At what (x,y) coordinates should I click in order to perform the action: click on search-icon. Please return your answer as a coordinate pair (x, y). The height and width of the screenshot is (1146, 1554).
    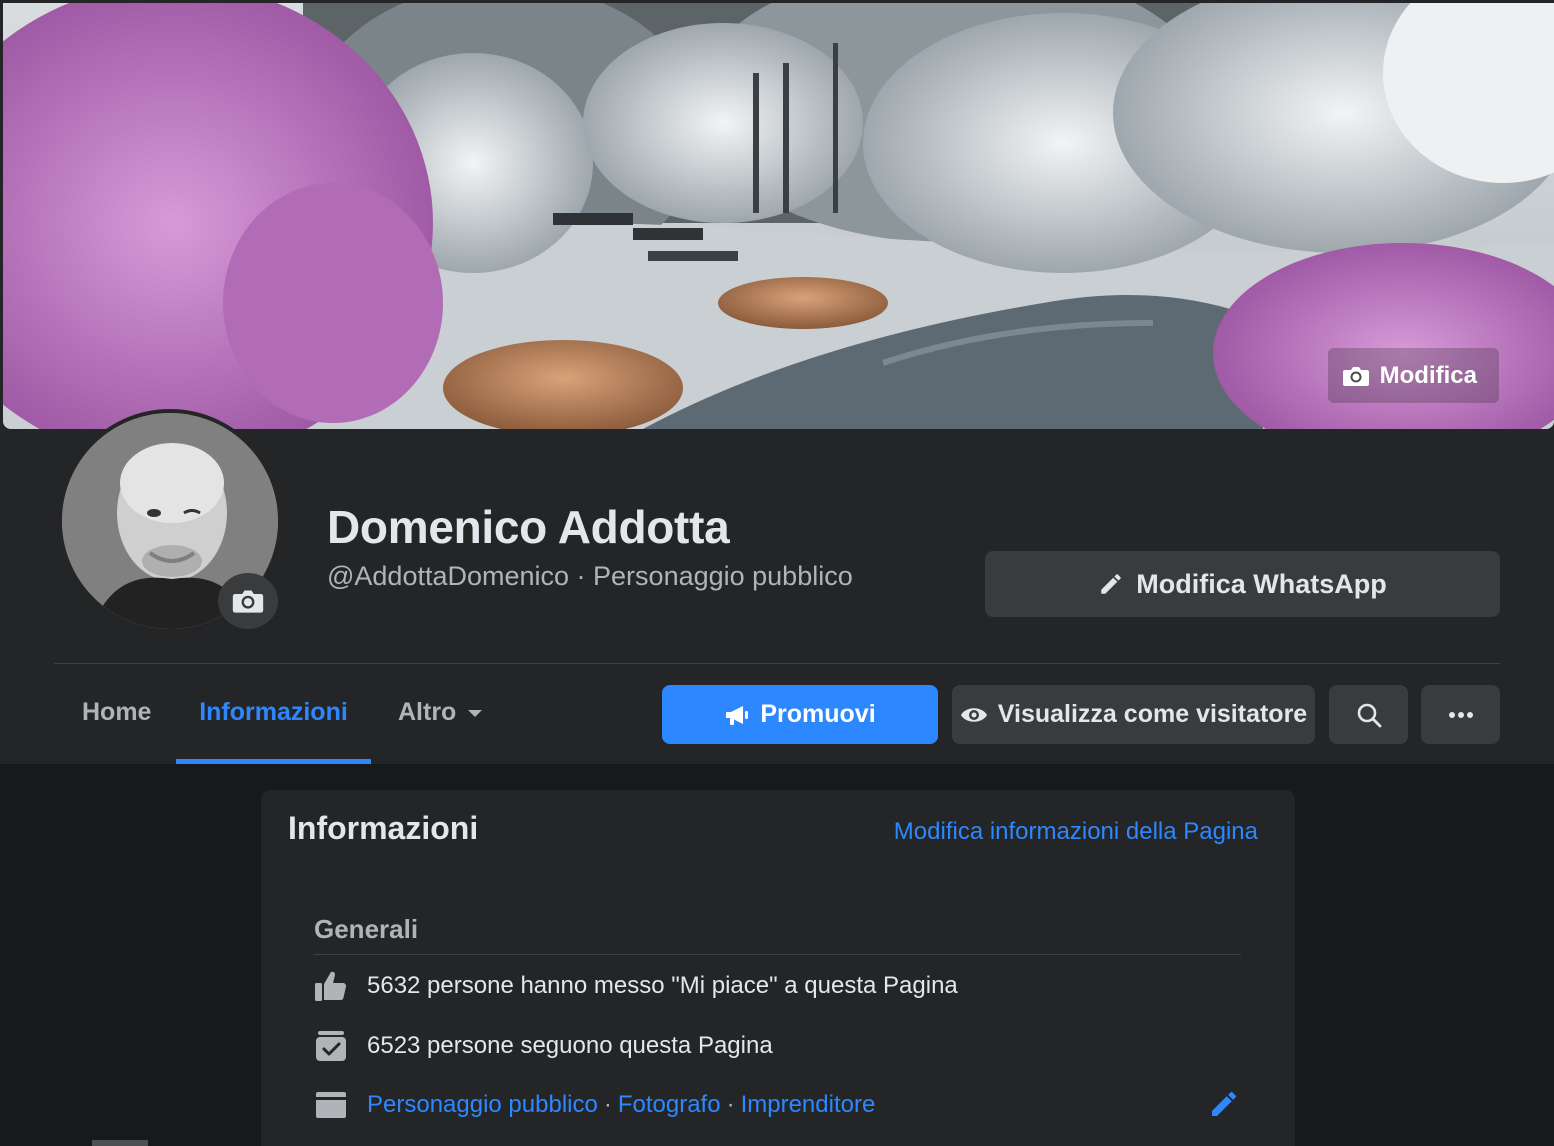
    Looking at the image, I should click on (1369, 715).